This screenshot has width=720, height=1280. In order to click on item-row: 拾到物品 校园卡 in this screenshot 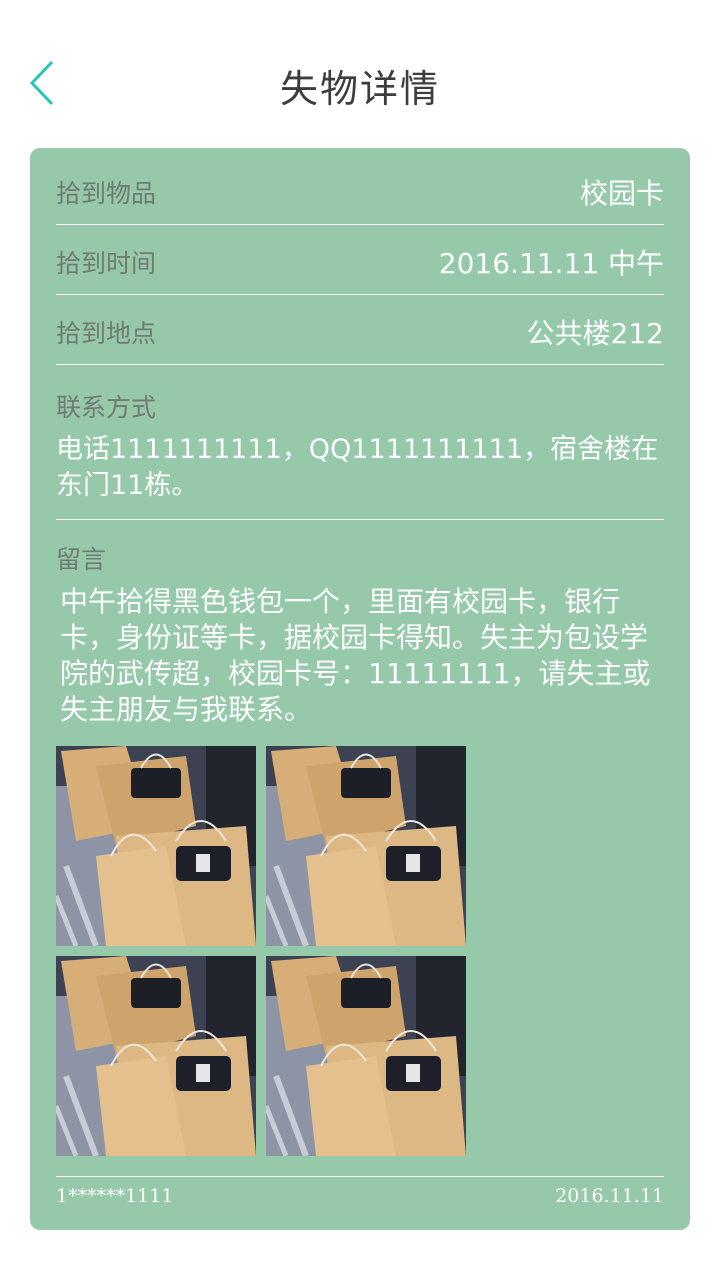, I will do `click(360, 189)`.